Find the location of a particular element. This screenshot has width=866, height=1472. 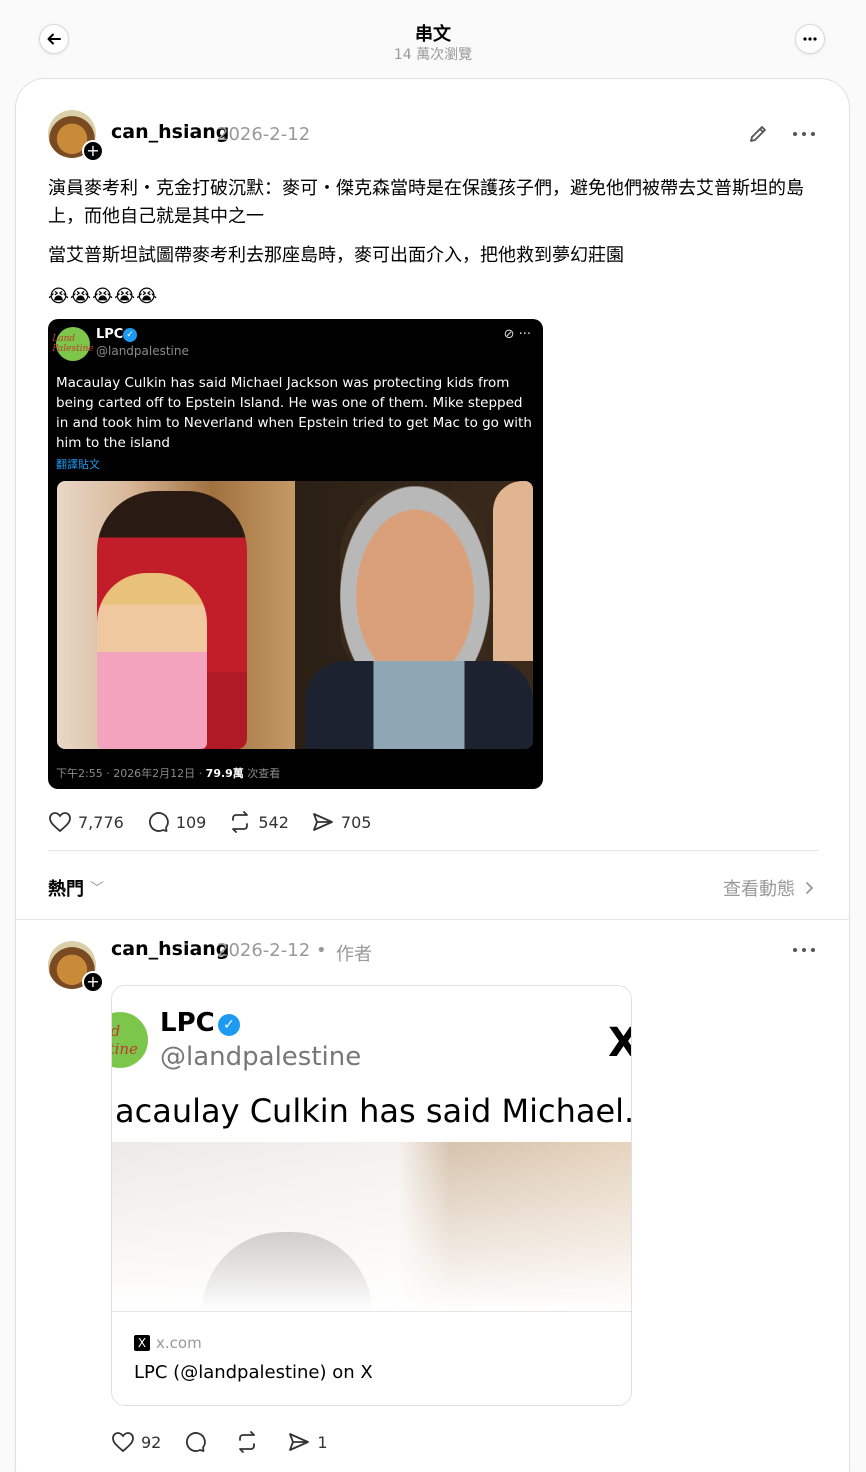

like-button: 7,776 is located at coordinates (86, 822).